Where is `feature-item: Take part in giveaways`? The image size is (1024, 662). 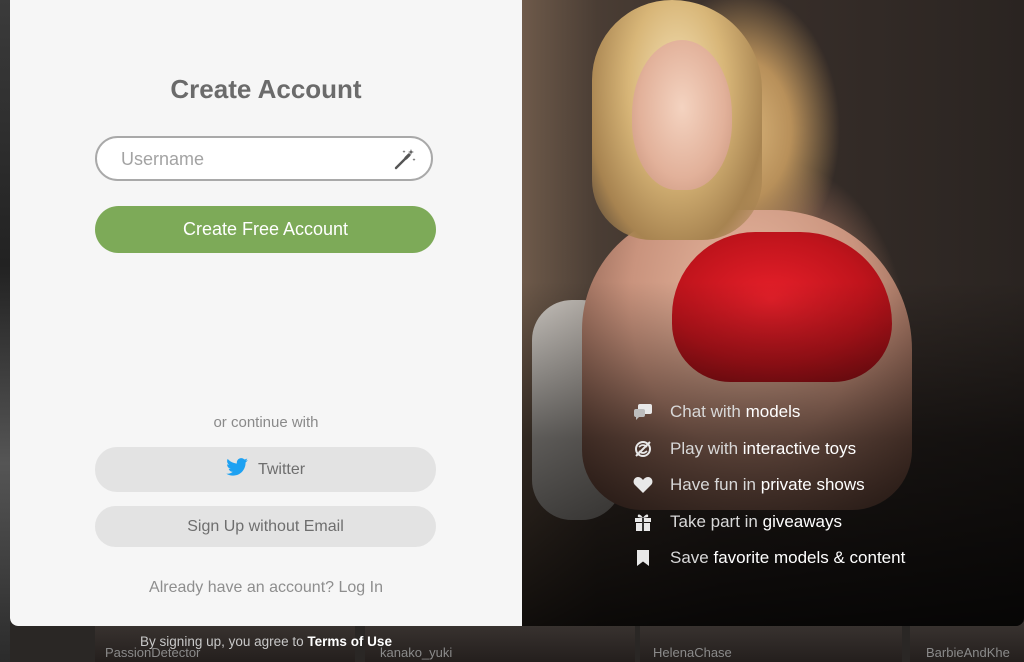 feature-item: Take part in giveaways is located at coordinates (768, 522).